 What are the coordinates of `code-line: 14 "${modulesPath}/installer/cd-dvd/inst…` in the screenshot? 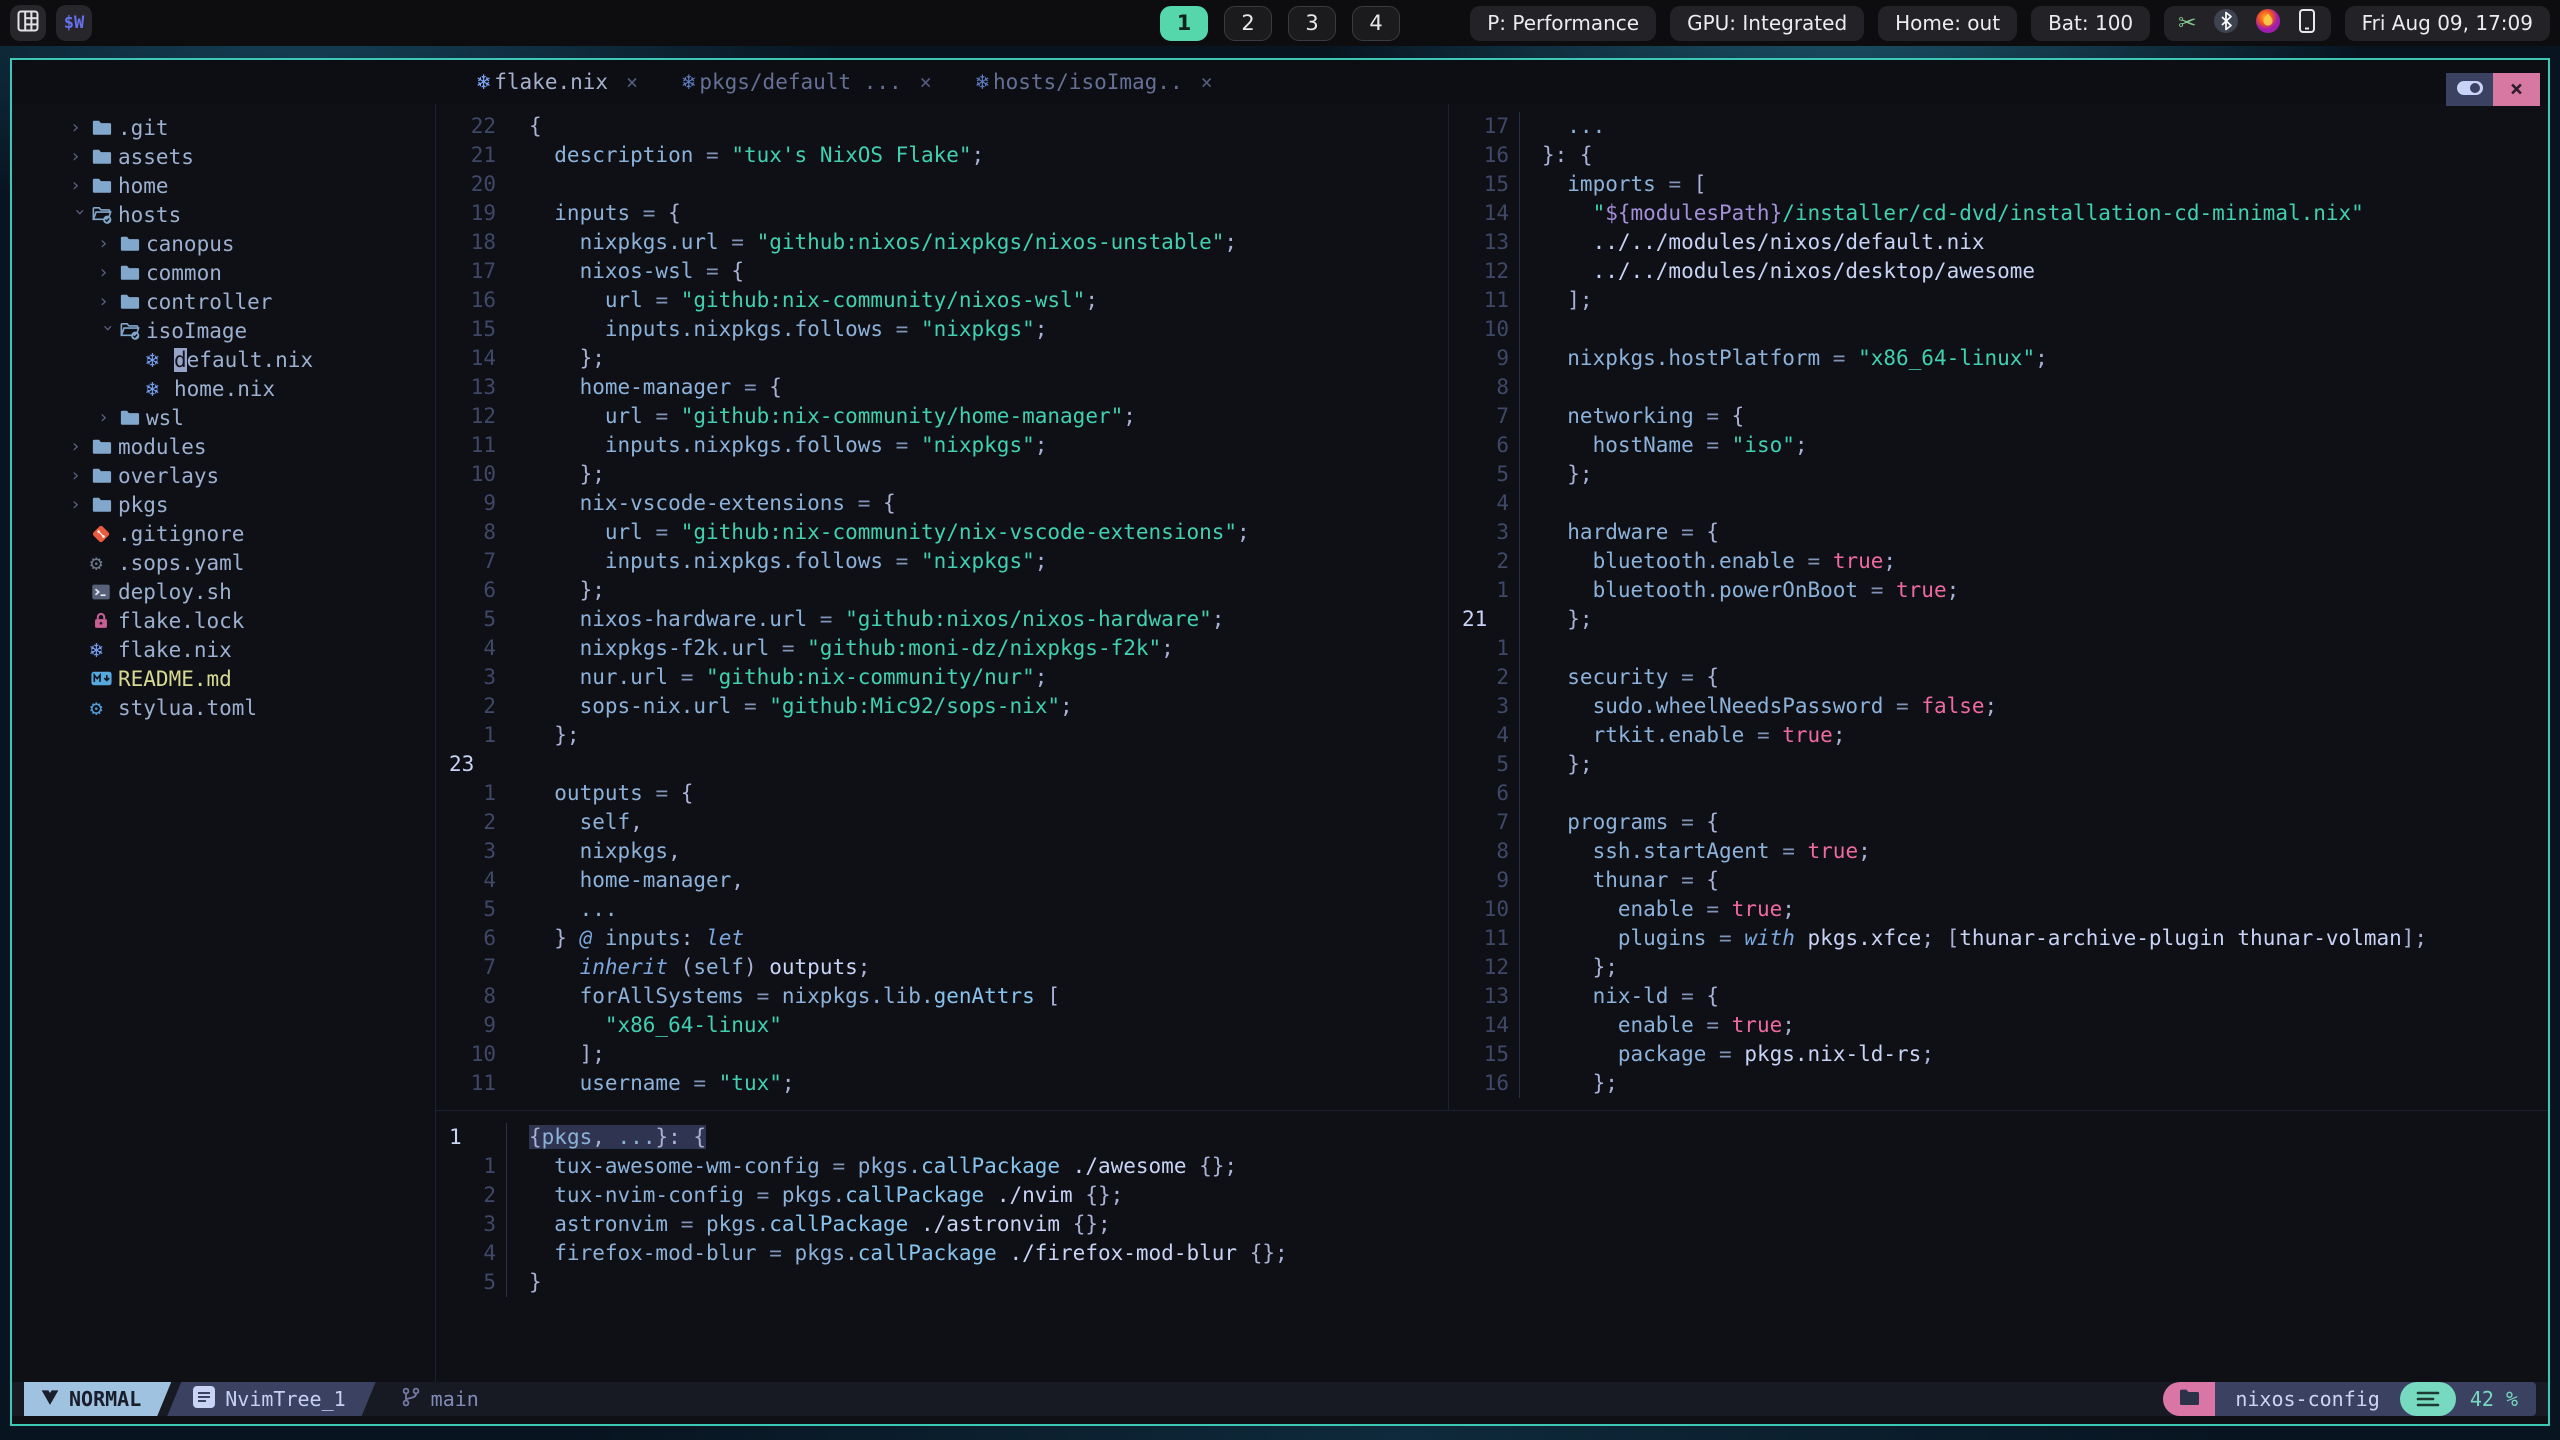 It's located at (1998, 213).